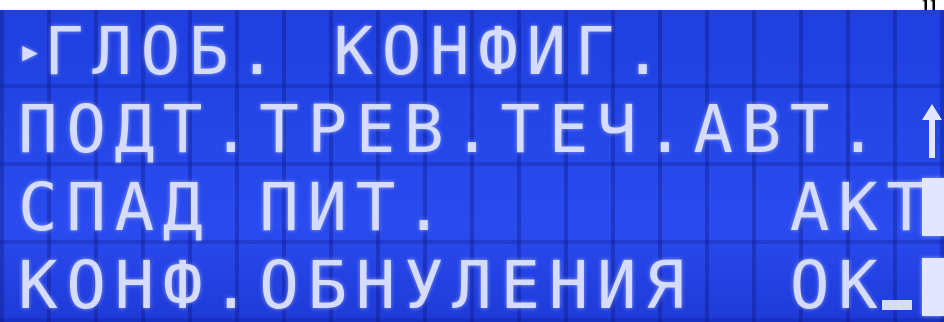  I want to click on text-cursor, so click(897, 305).